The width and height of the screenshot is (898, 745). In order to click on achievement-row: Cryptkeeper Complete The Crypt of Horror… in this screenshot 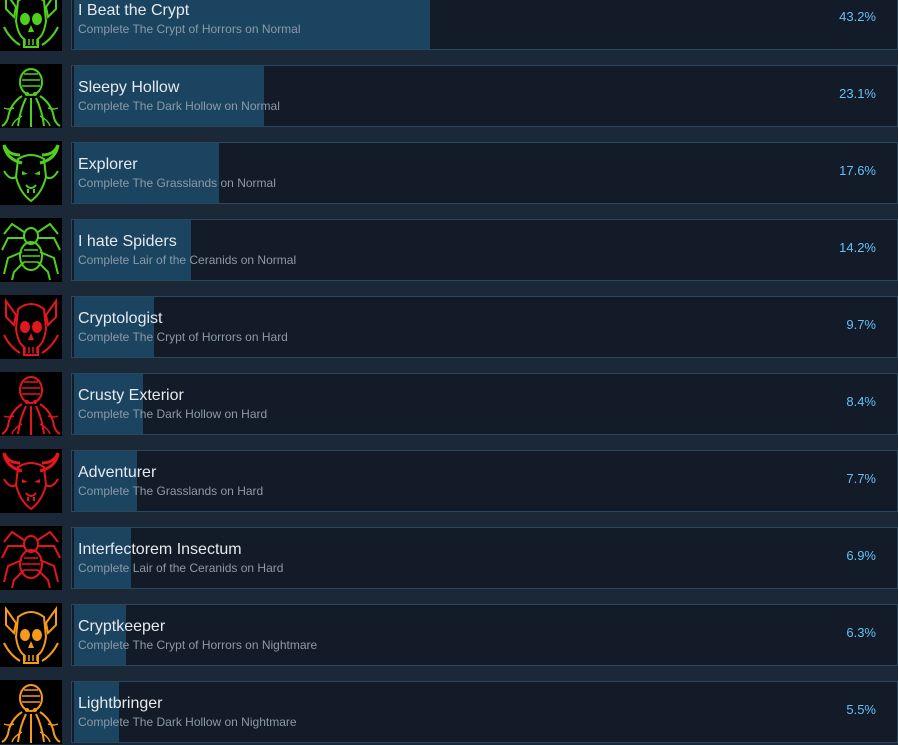, I will do `click(449, 635)`.